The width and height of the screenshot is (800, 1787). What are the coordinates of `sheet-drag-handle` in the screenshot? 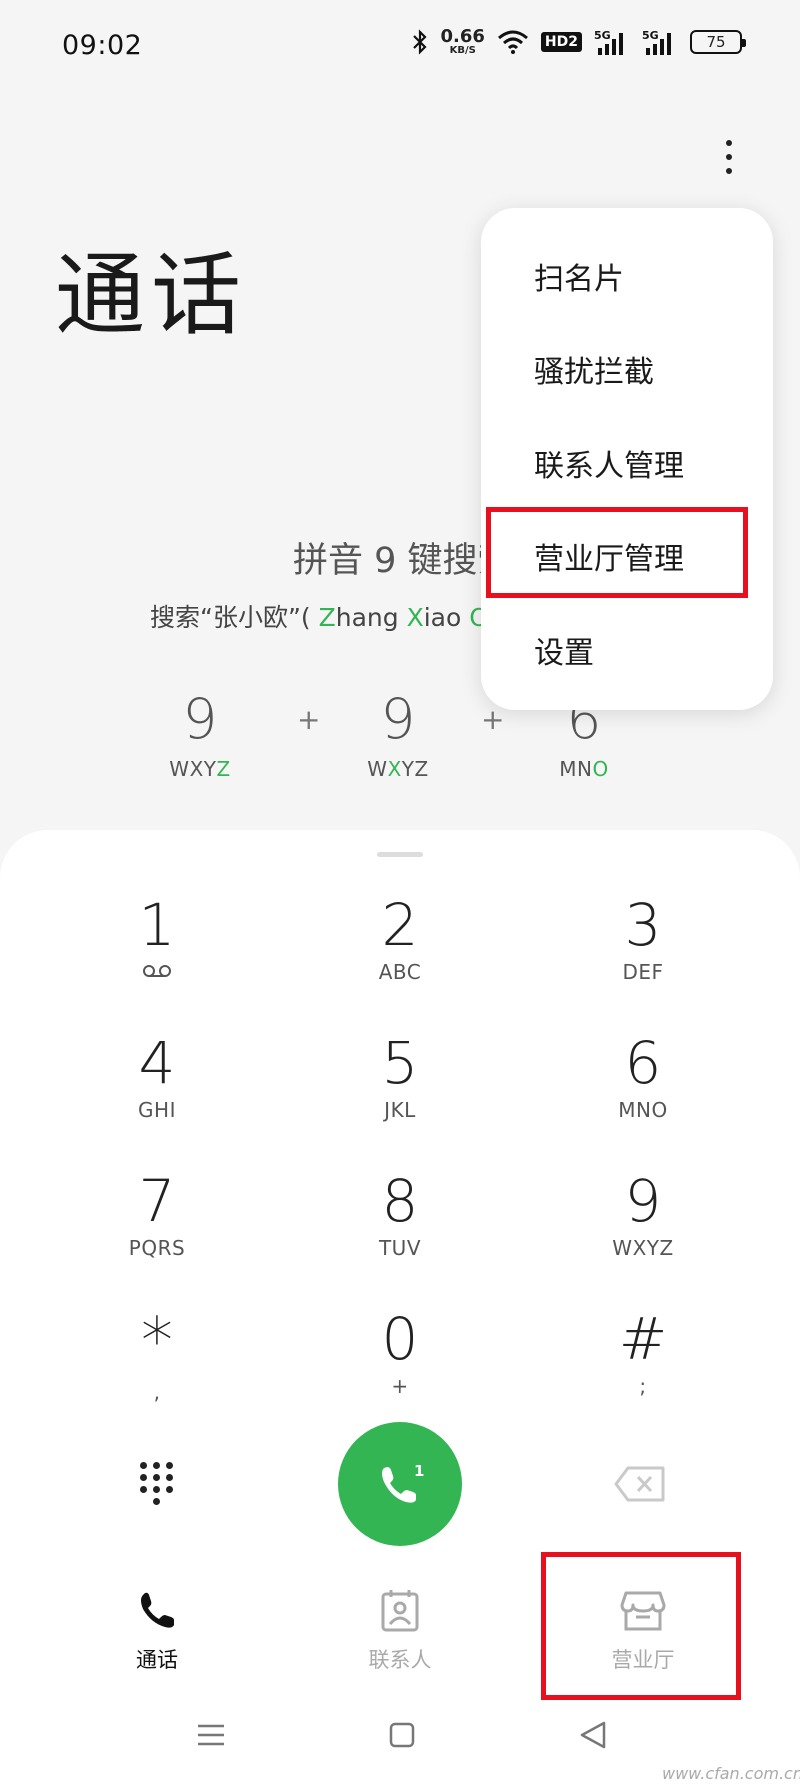 It's located at (400, 854).